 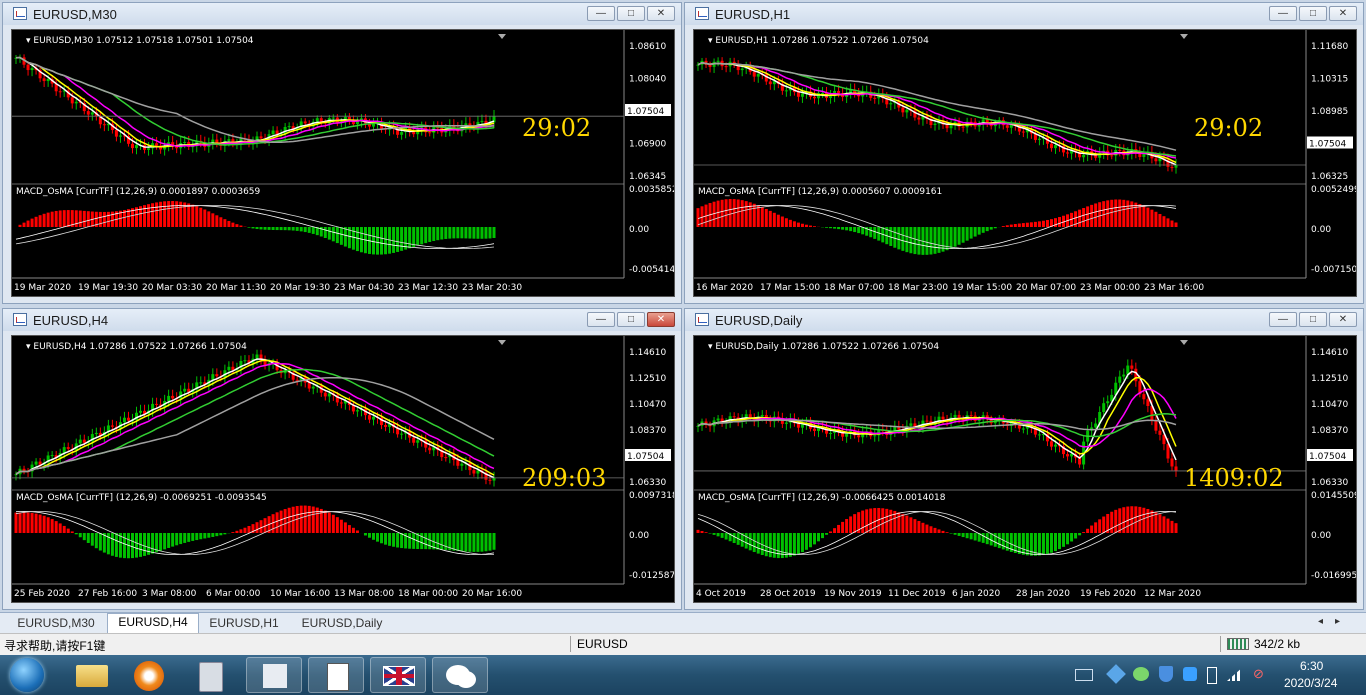 What do you see at coordinates (647, 177) in the screenshot?
I see `price-tick-label: 1.06345` at bounding box center [647, 177].